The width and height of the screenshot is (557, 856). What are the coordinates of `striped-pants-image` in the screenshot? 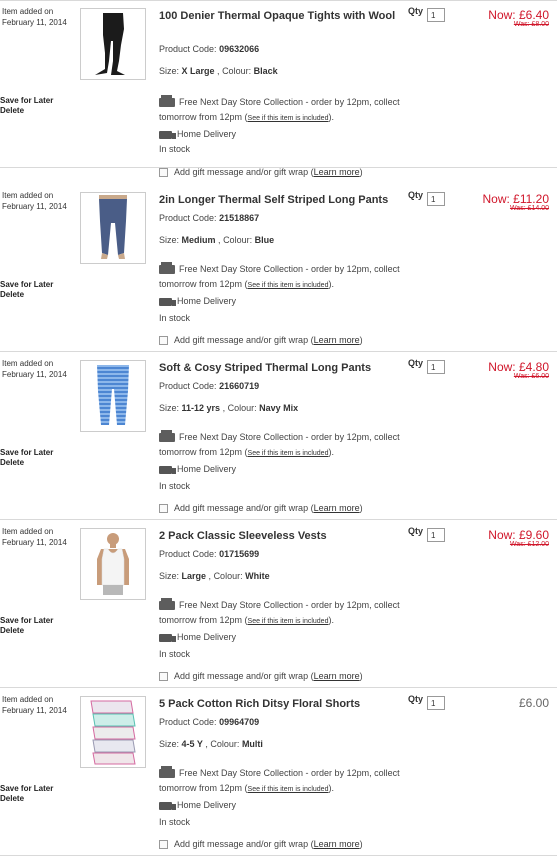 It's located at (113, 395).